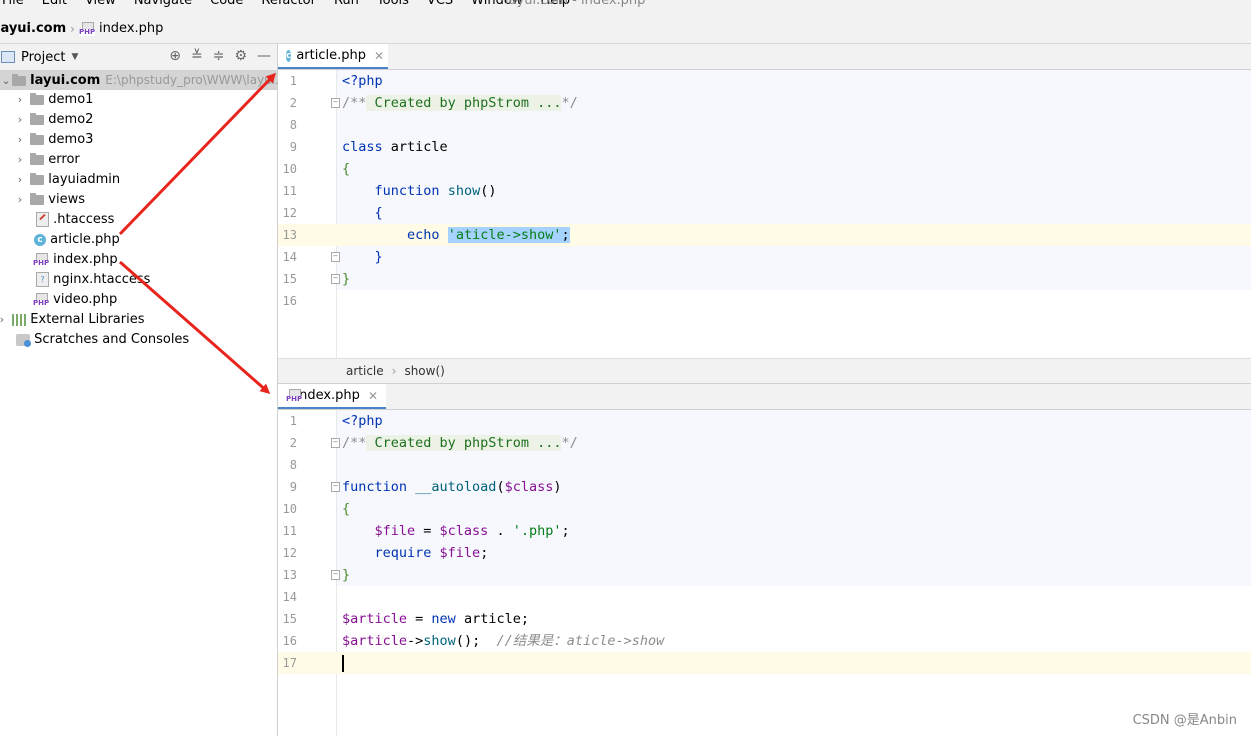 The width and height of the screenshot is (1251, 736). I want to click on menu-edit: Edit, so click(54, 4).